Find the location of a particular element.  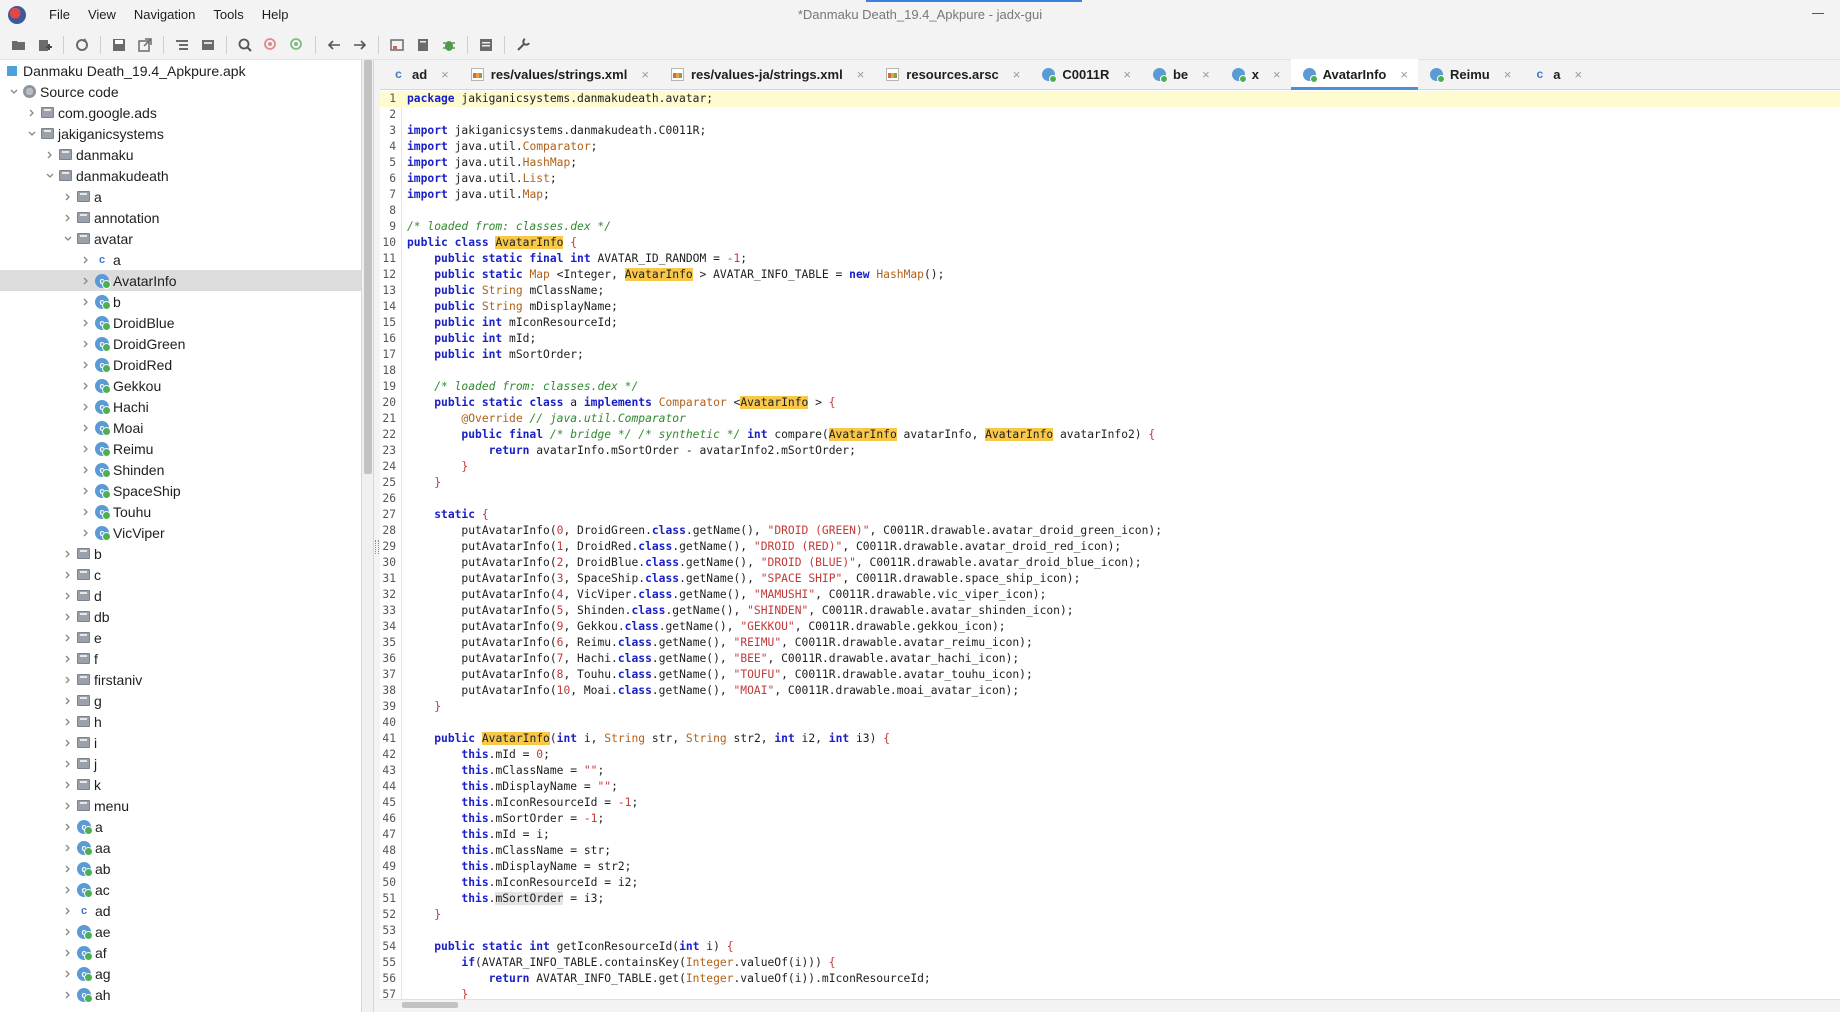

code-line: 52 } is located at coordinates (1110, 915).